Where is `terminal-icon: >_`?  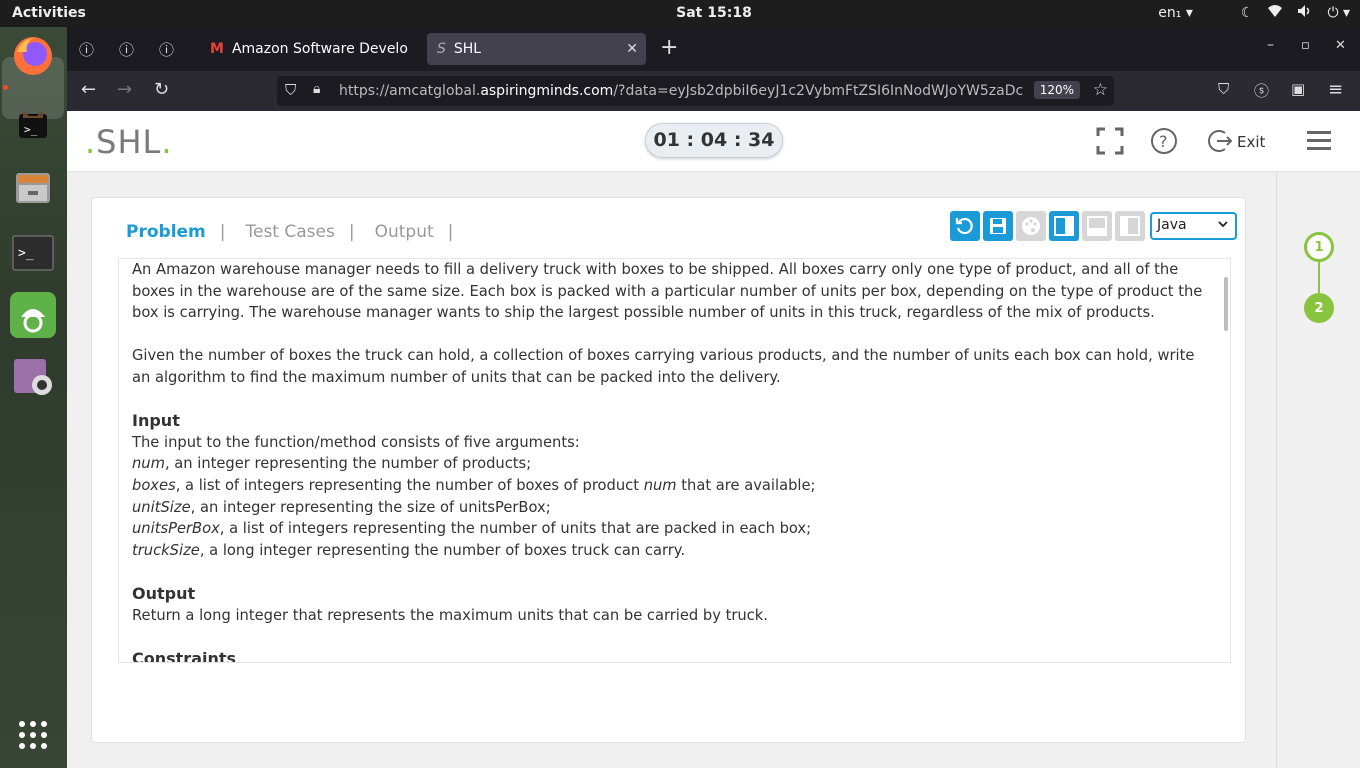 terminal-icon: >_ is located at coordinates (33, 253).